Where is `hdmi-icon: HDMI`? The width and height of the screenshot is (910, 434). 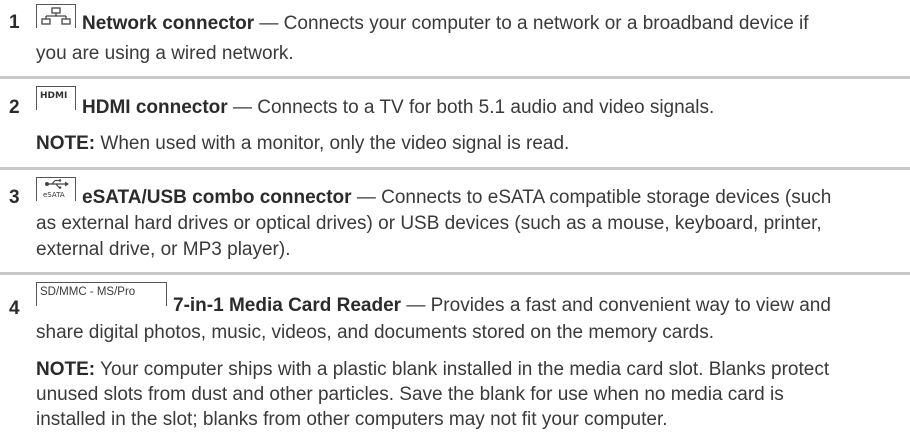
hdmi-icon: HDMI is located at coordinates (56, 98).